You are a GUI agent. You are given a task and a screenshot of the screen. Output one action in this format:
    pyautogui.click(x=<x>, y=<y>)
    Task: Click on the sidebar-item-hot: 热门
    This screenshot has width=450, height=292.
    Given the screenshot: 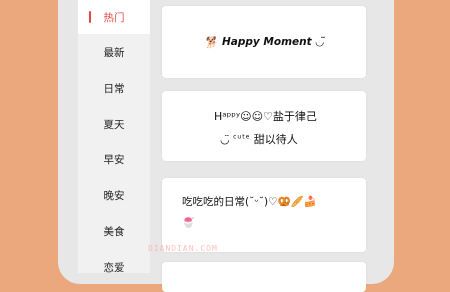 What is the action you would take?
    pyautogui.click(x=114, y=17)
    